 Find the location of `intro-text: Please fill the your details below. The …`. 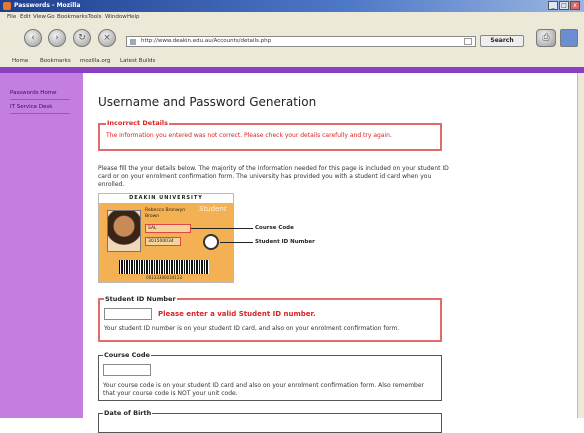

intro-text: Please fill the your details below. The … is located at coordinates (273, 176).